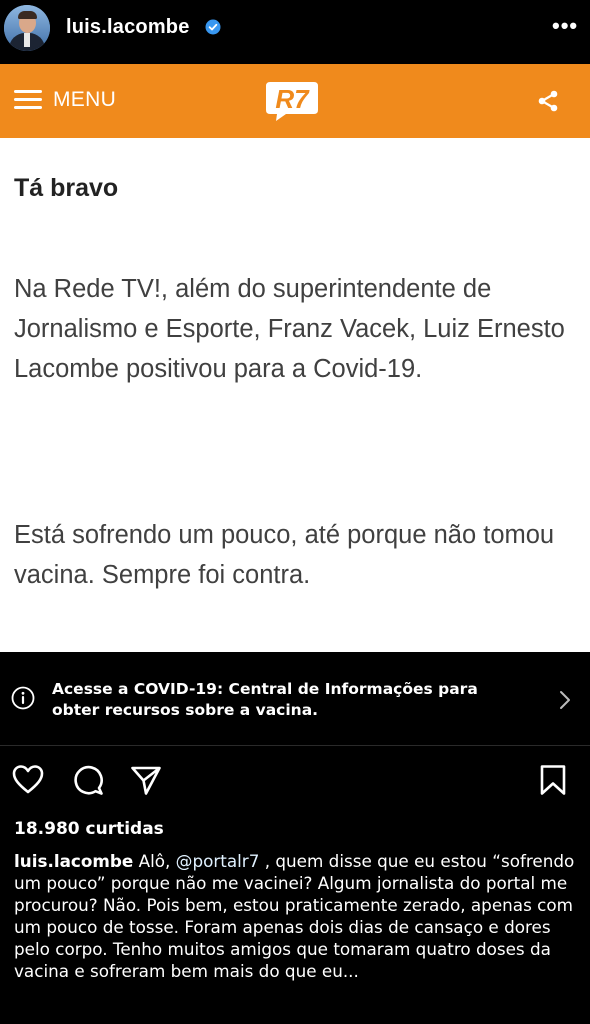  What do you see at coordinates (28, 780) in the screenshot?
I see `heart-icon` at bounding box center [28, 780].